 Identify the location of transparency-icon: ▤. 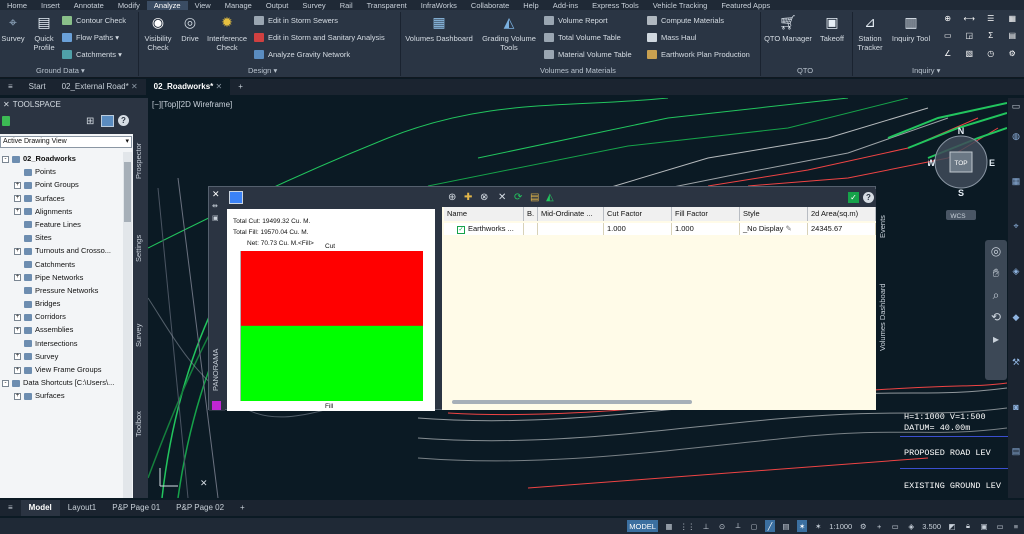
(786, 526).